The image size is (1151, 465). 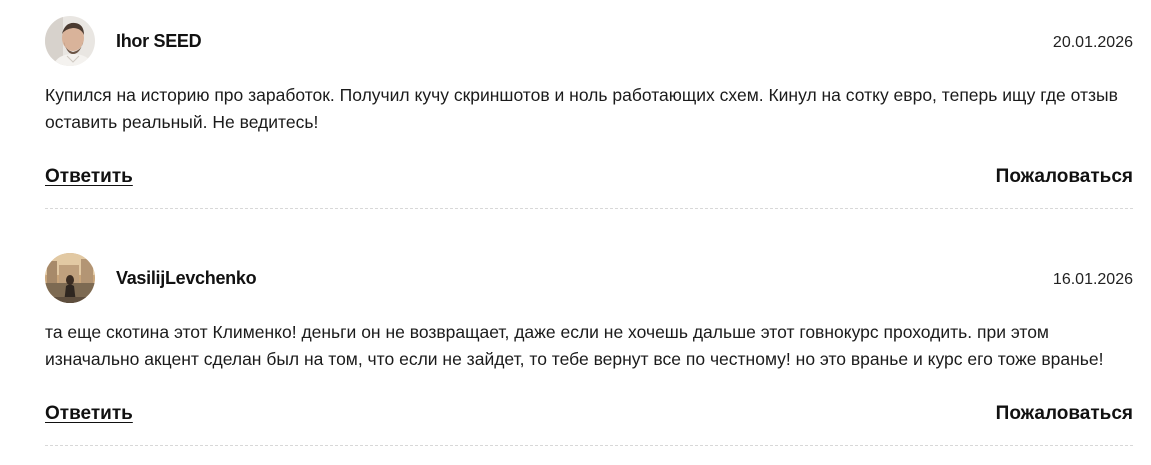 I want to click on author-name: VasilijLevchenko, so click(x=186, y=278).